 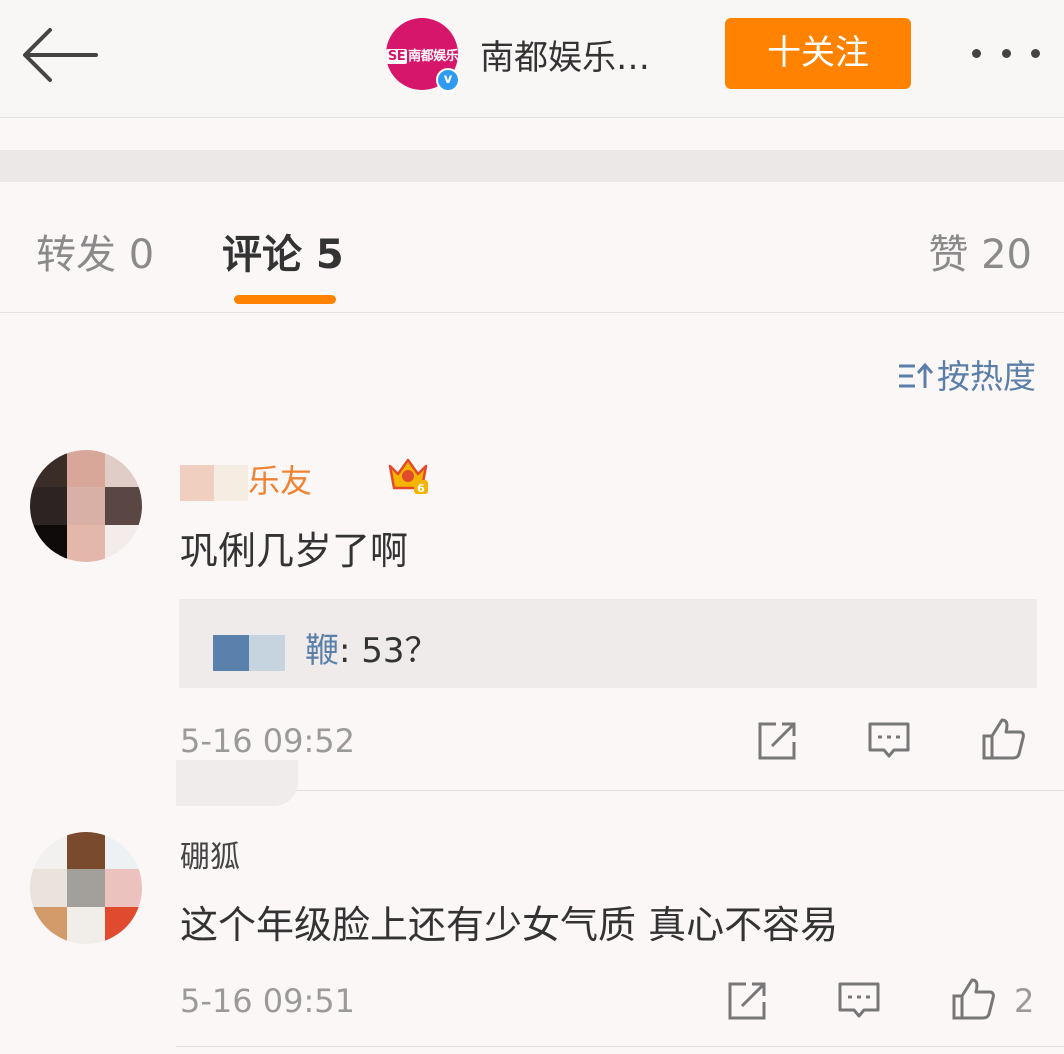 What do you see at coordinates (423, 55) in the screenshot?
I see `account-avatar: SE 南都娱乐 v` at bounding box center [423, 55].